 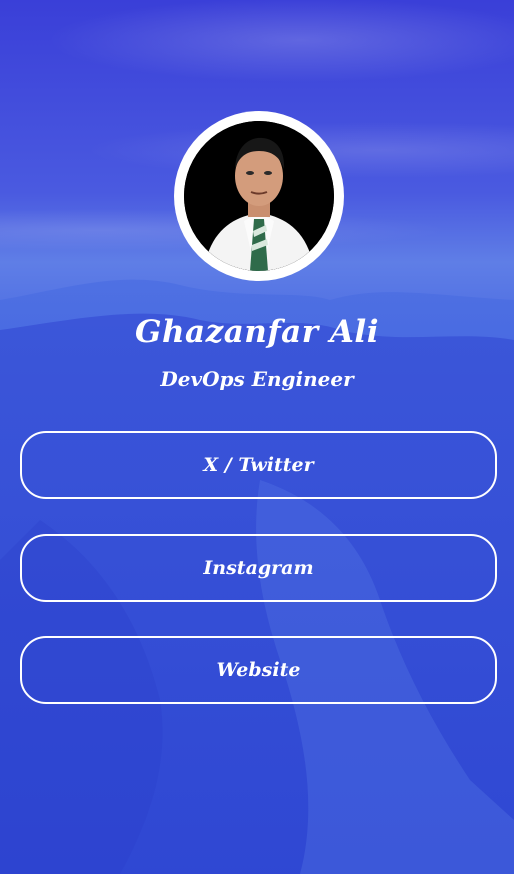 I want to click on avatar, so click(x=259, y=196).